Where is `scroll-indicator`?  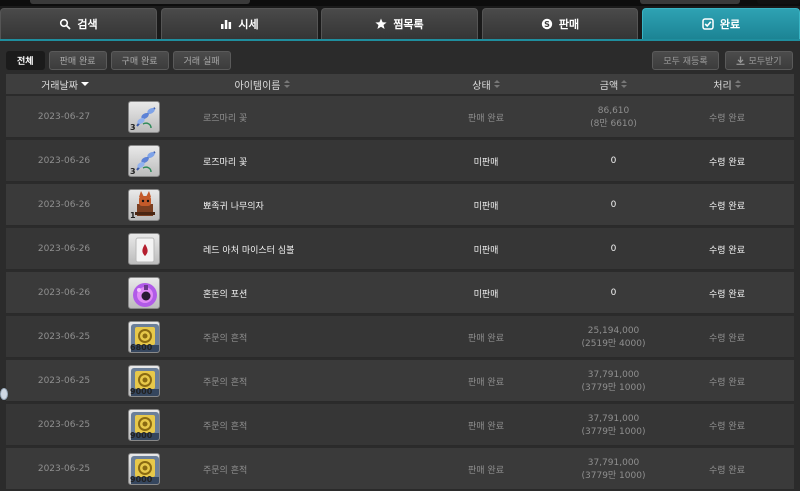 scroll-indicator is located at coordinates (4, 394).